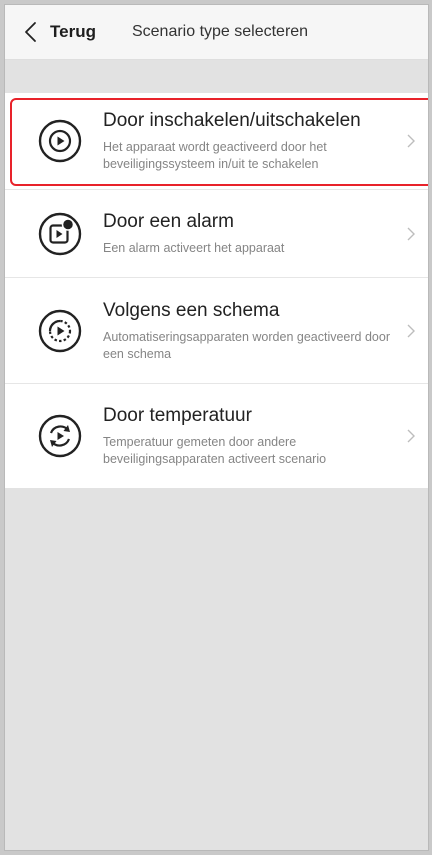  Describe the element at coordinates (60, 436) in the screenshot. I see `temperature-cycle-icon` at that location.